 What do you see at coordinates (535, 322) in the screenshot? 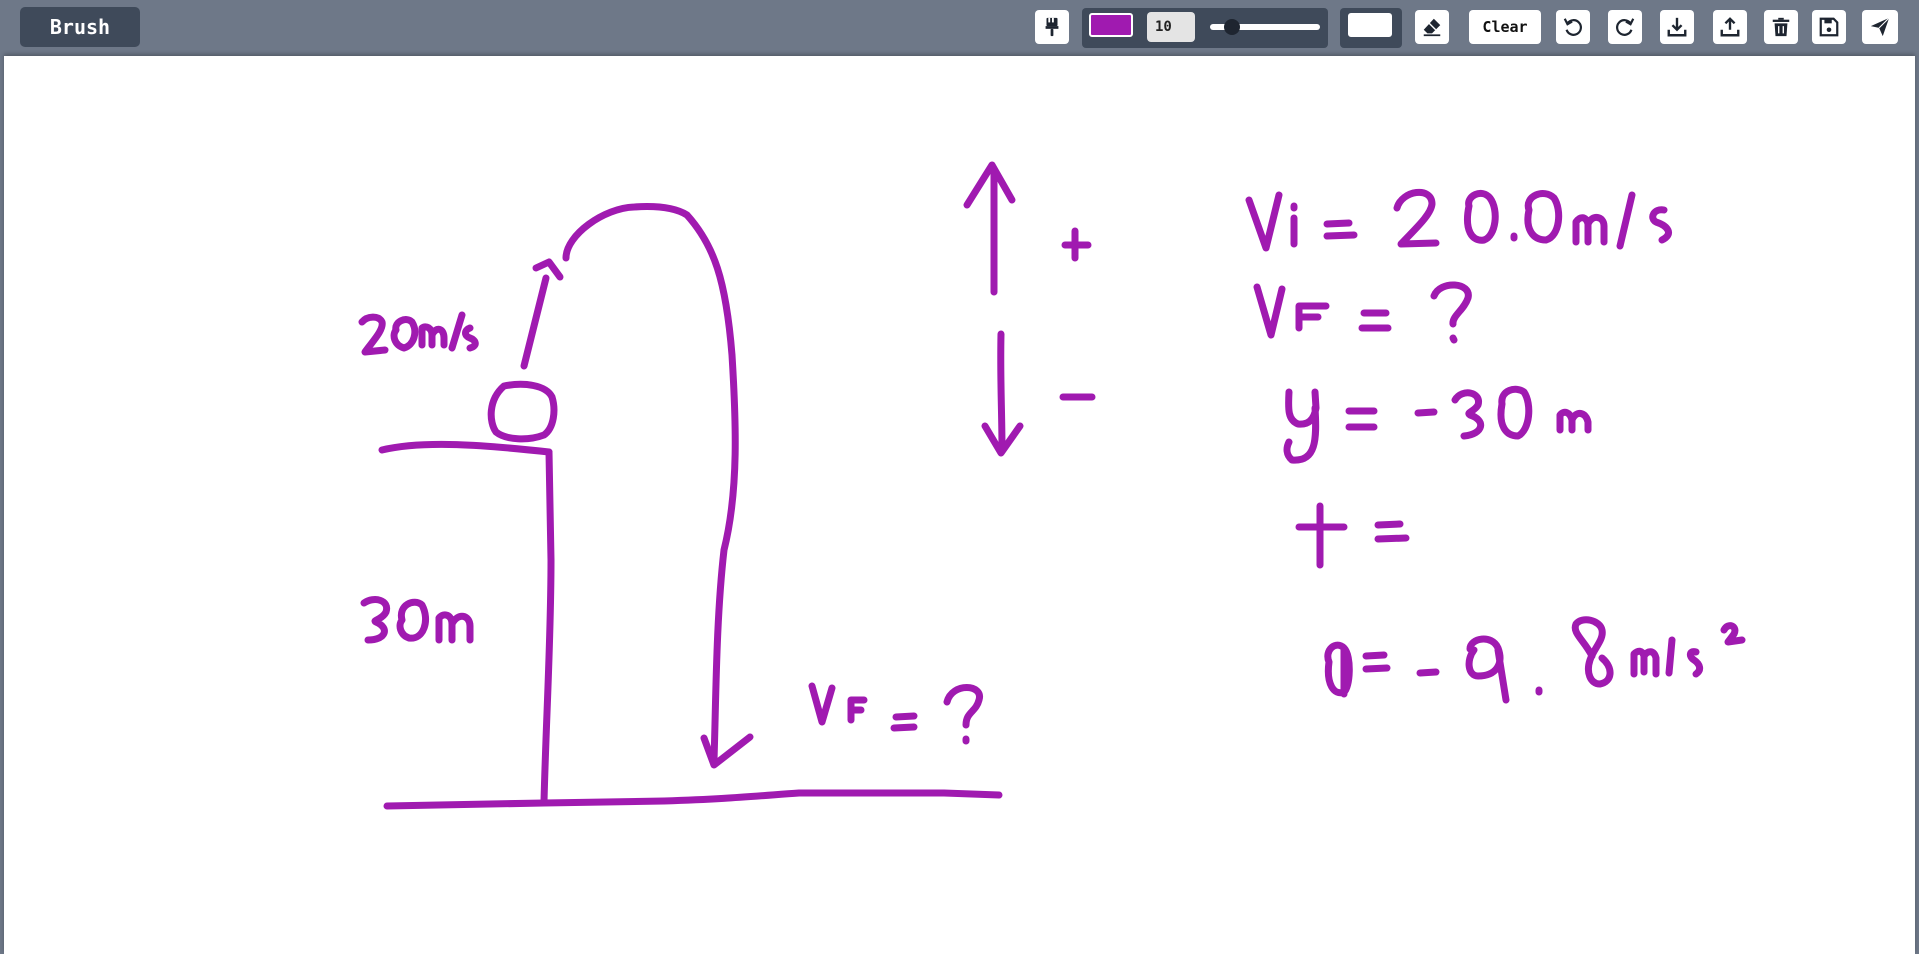
I see `initial-velocity-arrow-stroke` at bounding box center [535, 322].